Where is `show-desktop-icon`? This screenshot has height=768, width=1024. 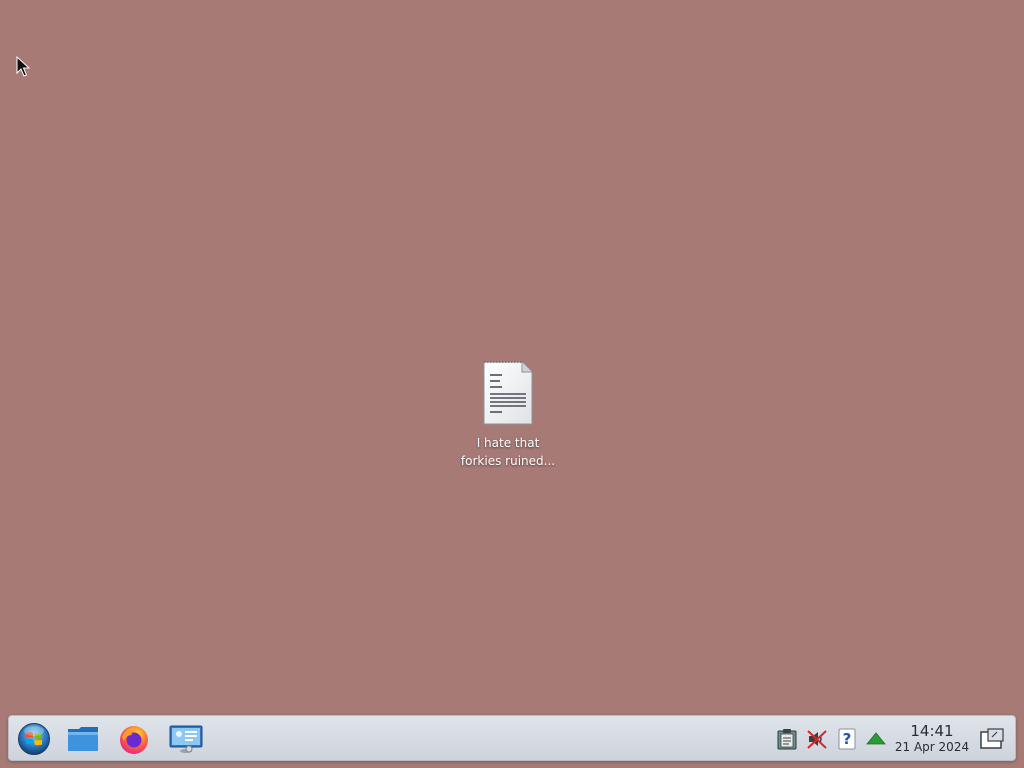 show-desktop-icon is located at coordinates (992, 738).